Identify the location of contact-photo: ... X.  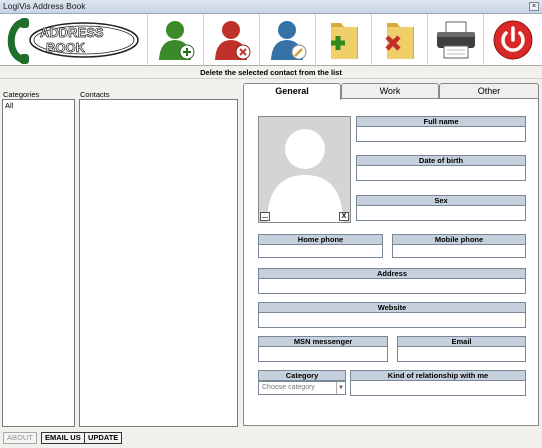
(304, 169).